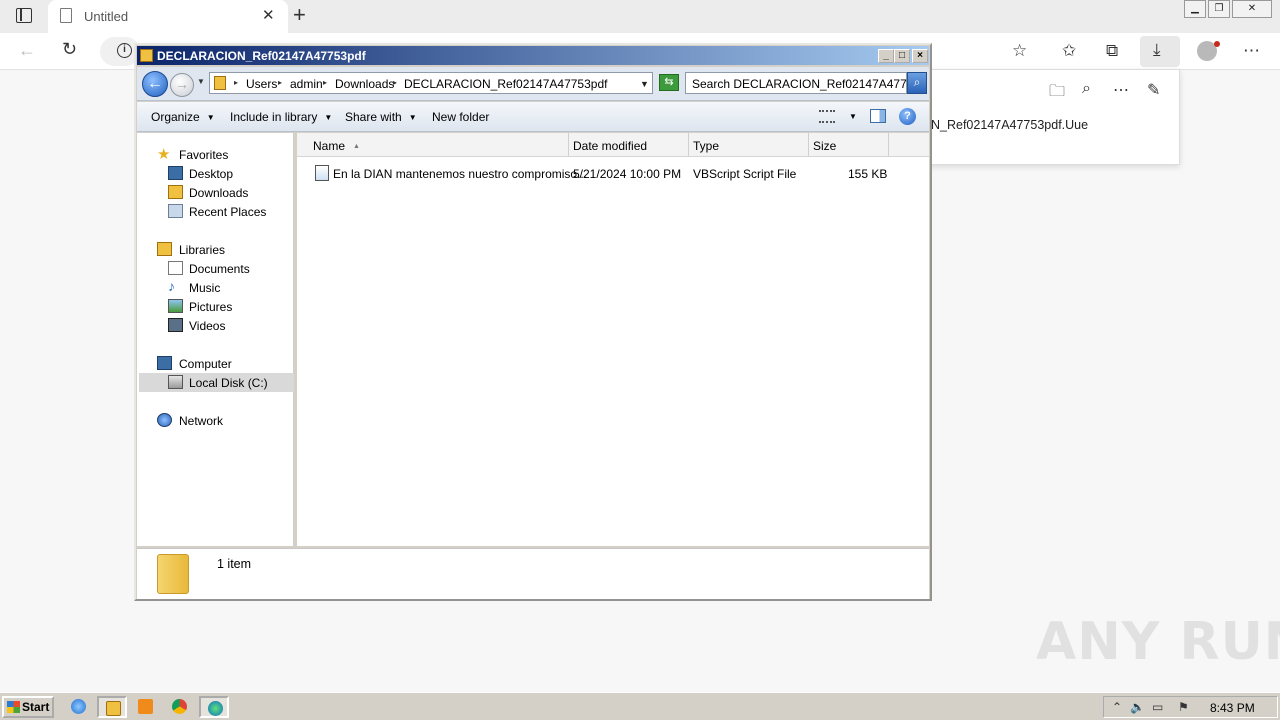  Describe the element at coordinates (907, 116) in the screenshot. I see `help-icon: ?` at that location.